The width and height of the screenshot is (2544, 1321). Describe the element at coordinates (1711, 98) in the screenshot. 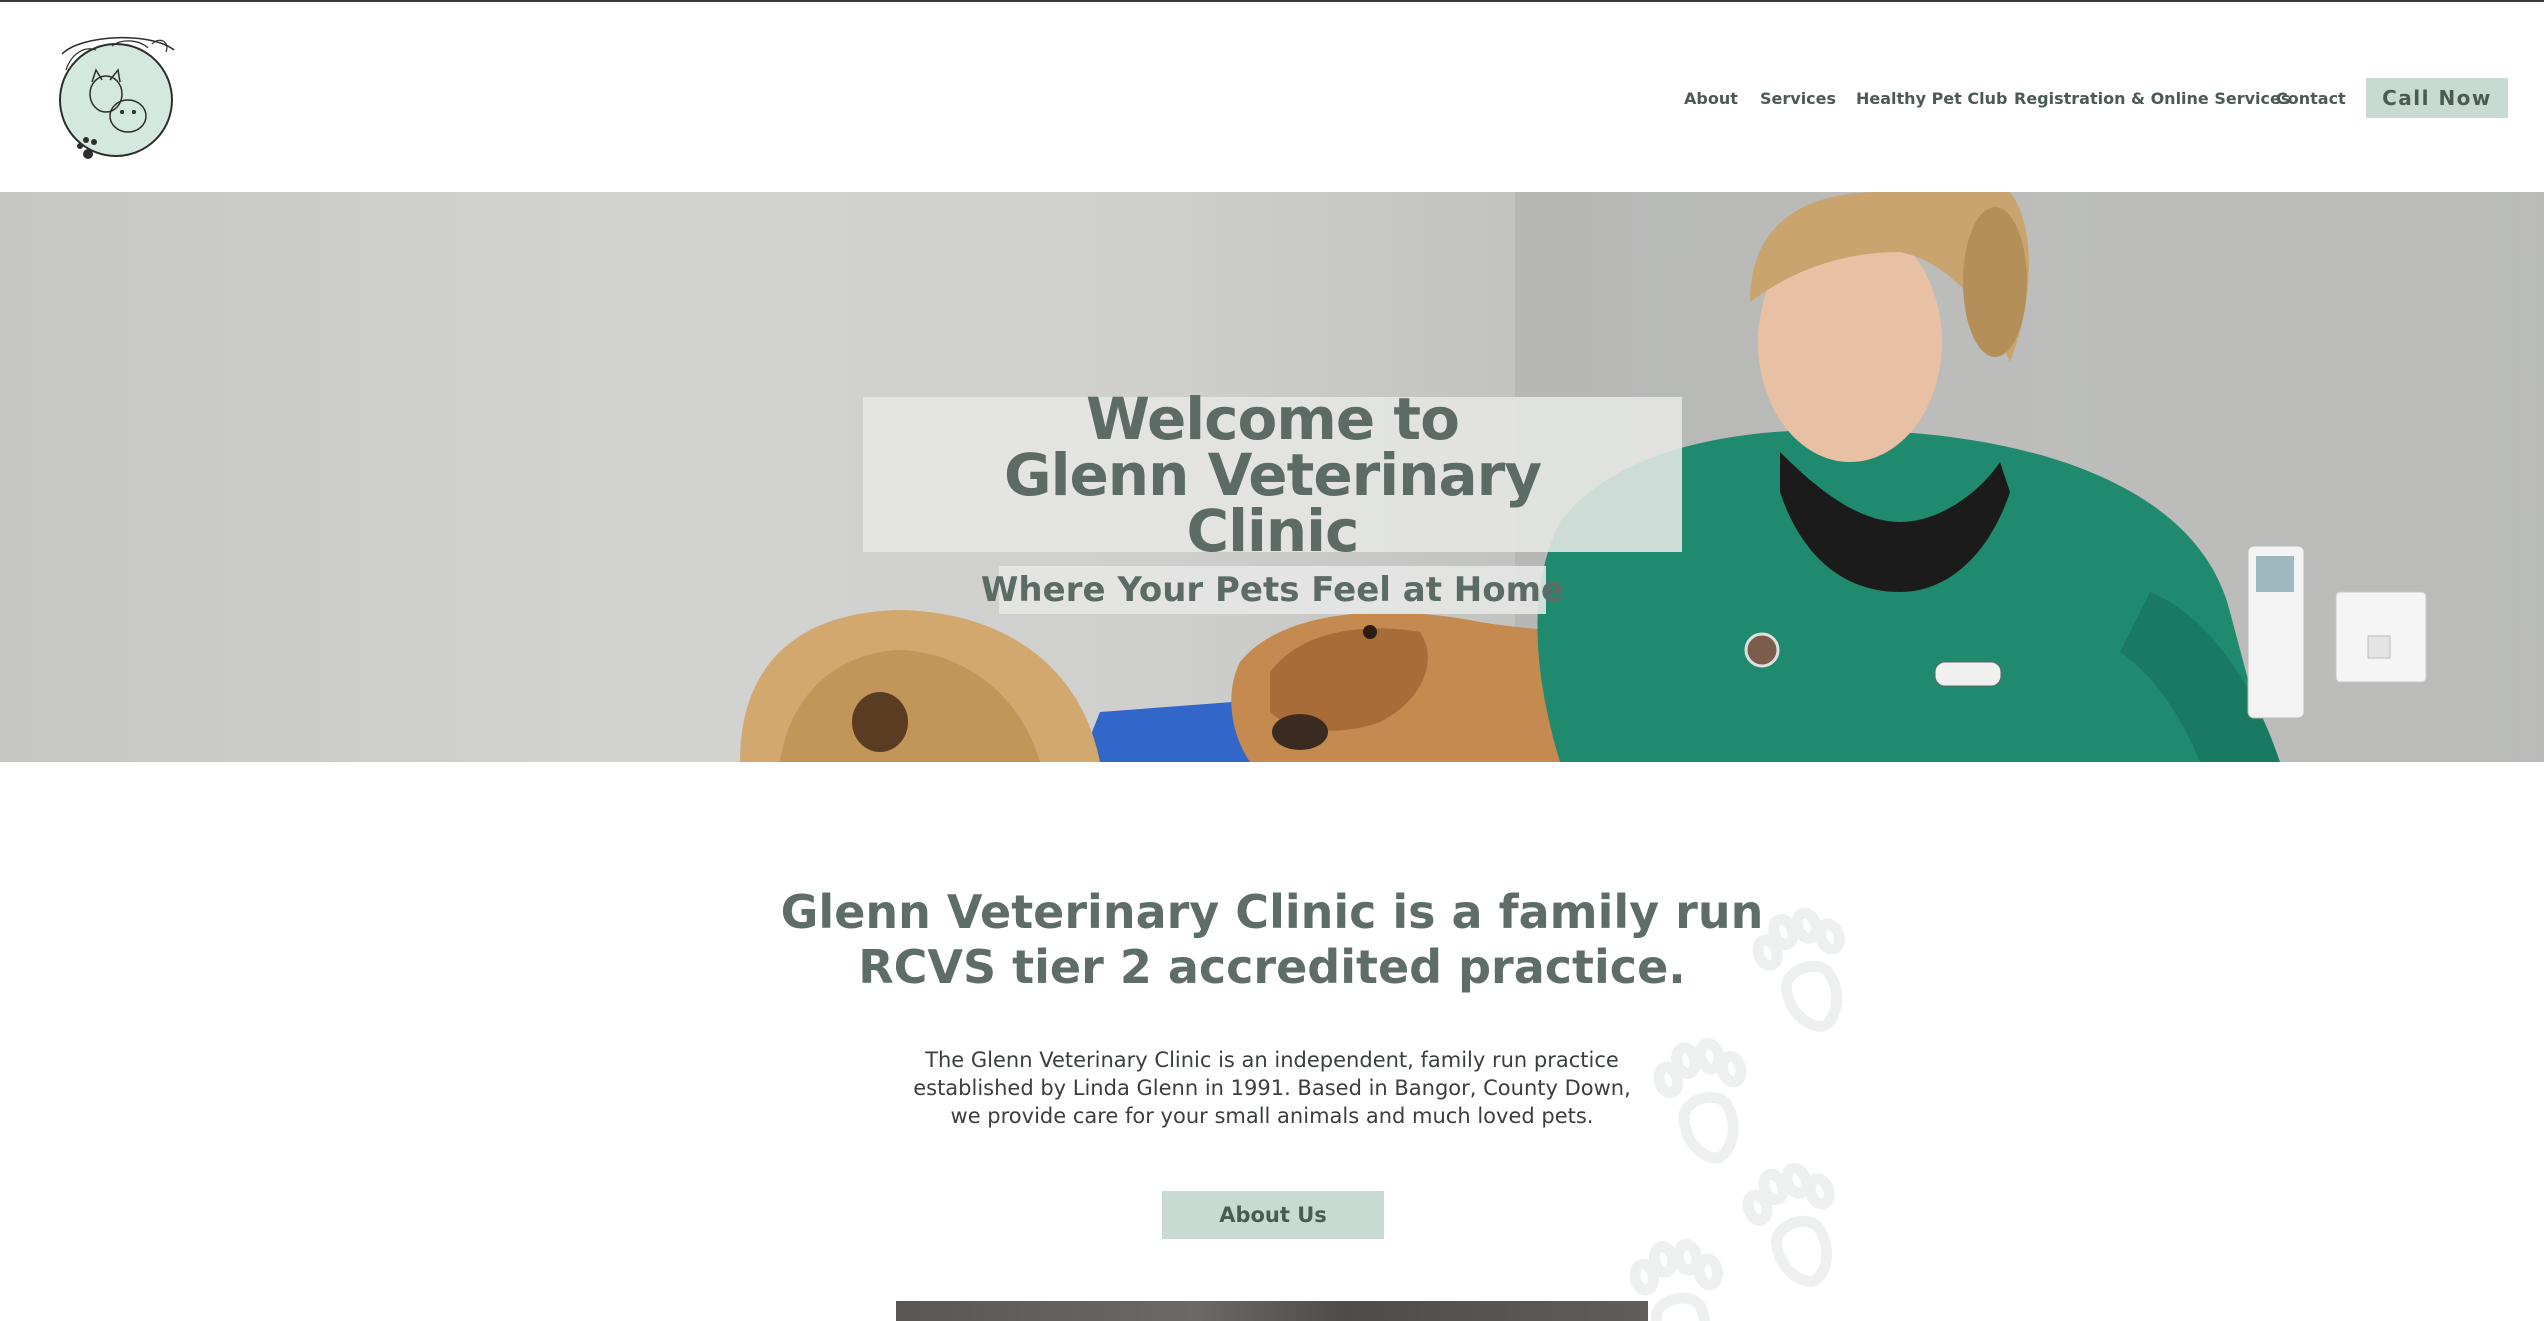

I see `nav-about: About` at that location.